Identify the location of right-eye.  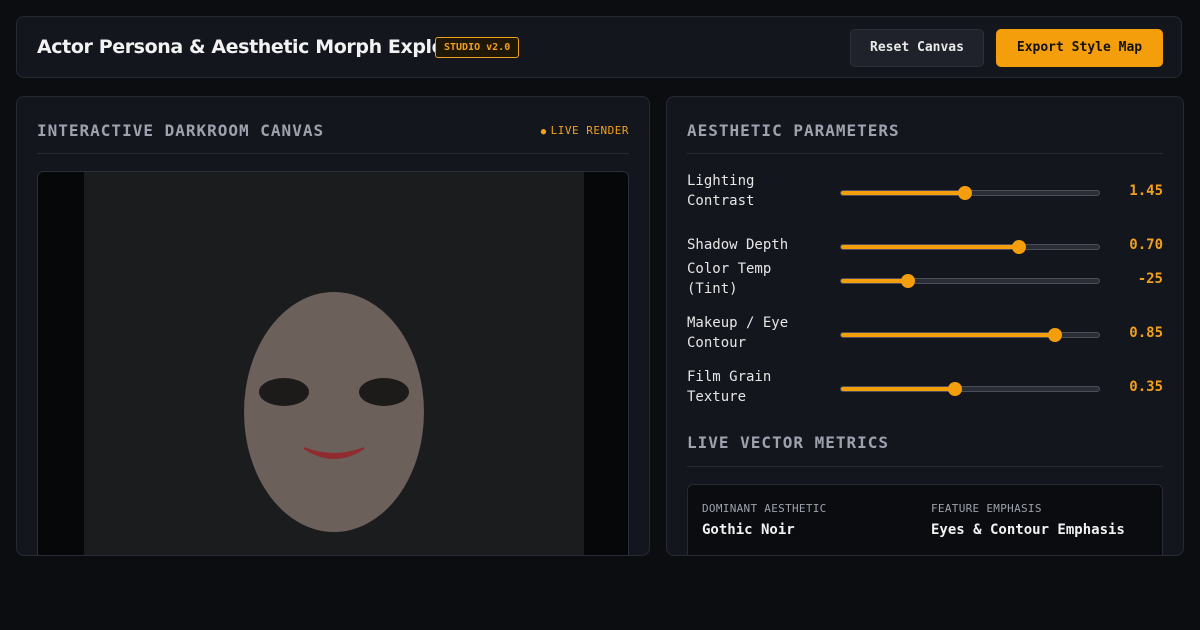
(384, 392).